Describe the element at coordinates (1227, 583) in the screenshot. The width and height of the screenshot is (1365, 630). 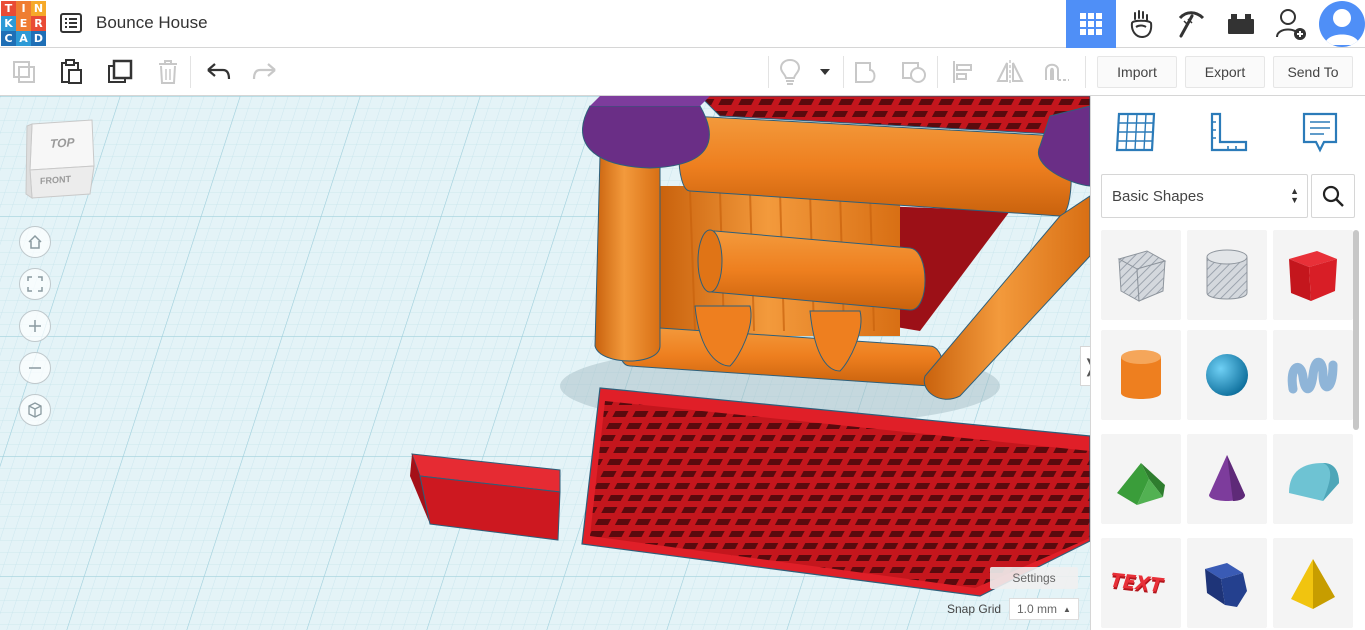
I see `shape-polygon` at that location.